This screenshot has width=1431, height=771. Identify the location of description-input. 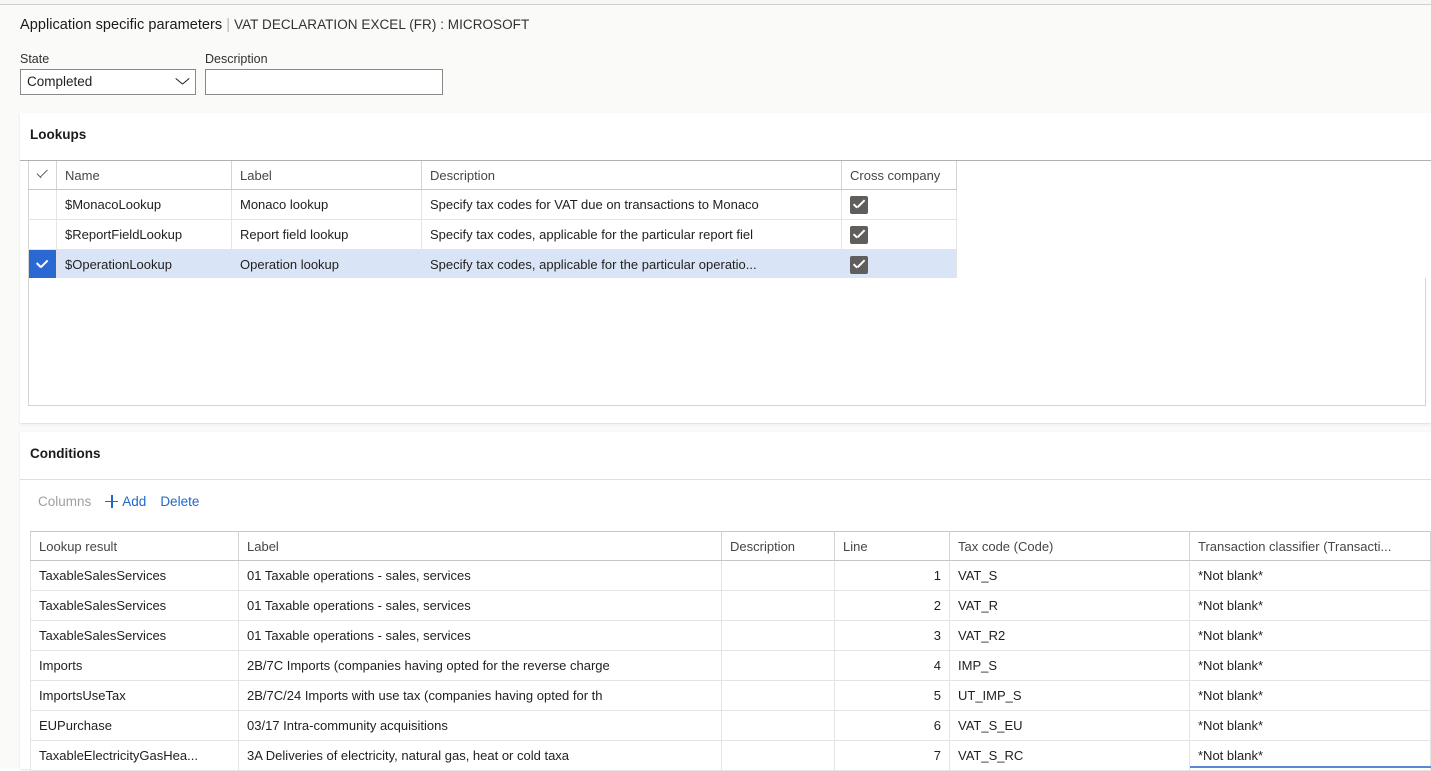
(324, 82).